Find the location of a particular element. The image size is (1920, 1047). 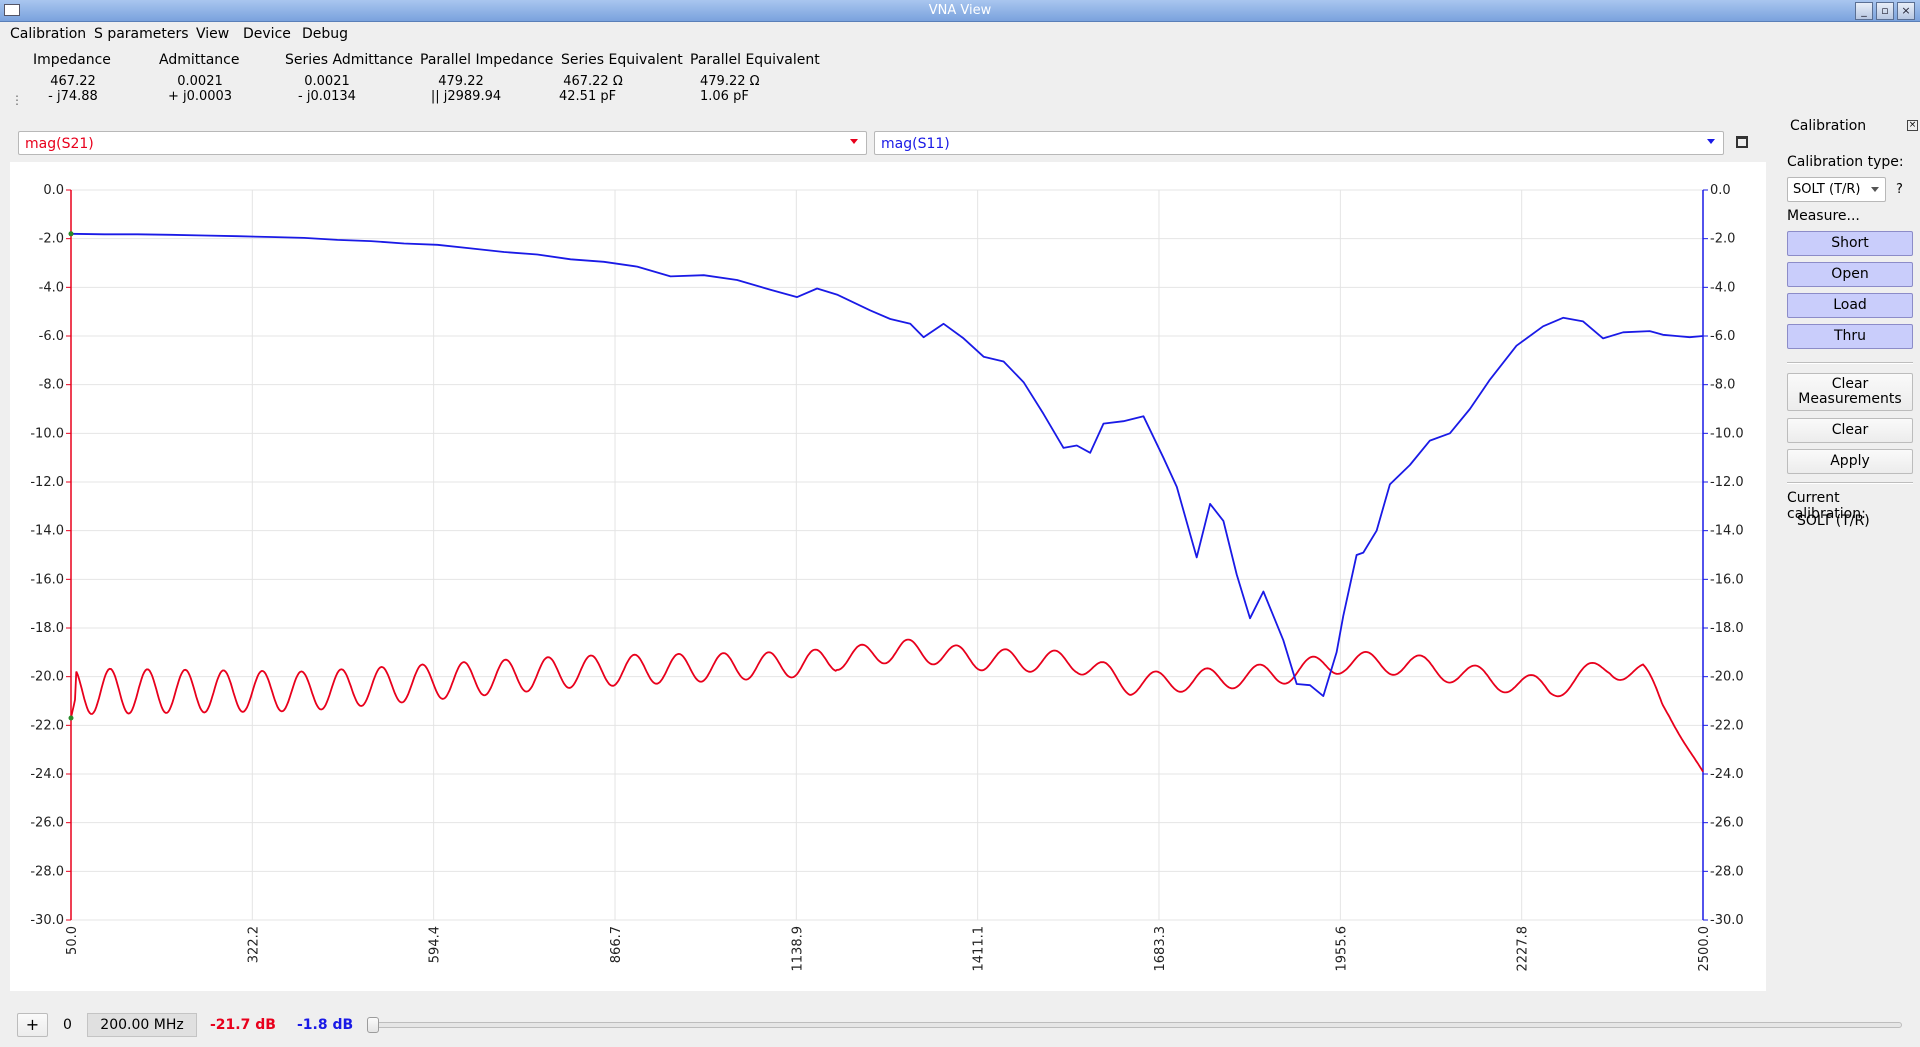

trace-select-right: mag(S11) is located at coordinates (1299, 143).